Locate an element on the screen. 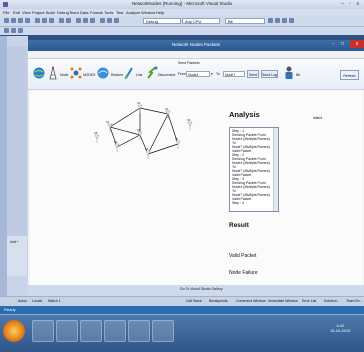  node-tool-label: Node is located at coordinates (64, 75).